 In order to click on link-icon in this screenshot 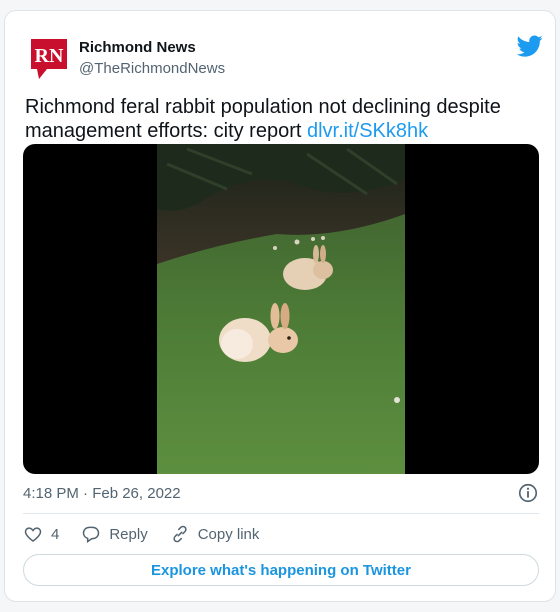, I will do `click(180, 534)`.